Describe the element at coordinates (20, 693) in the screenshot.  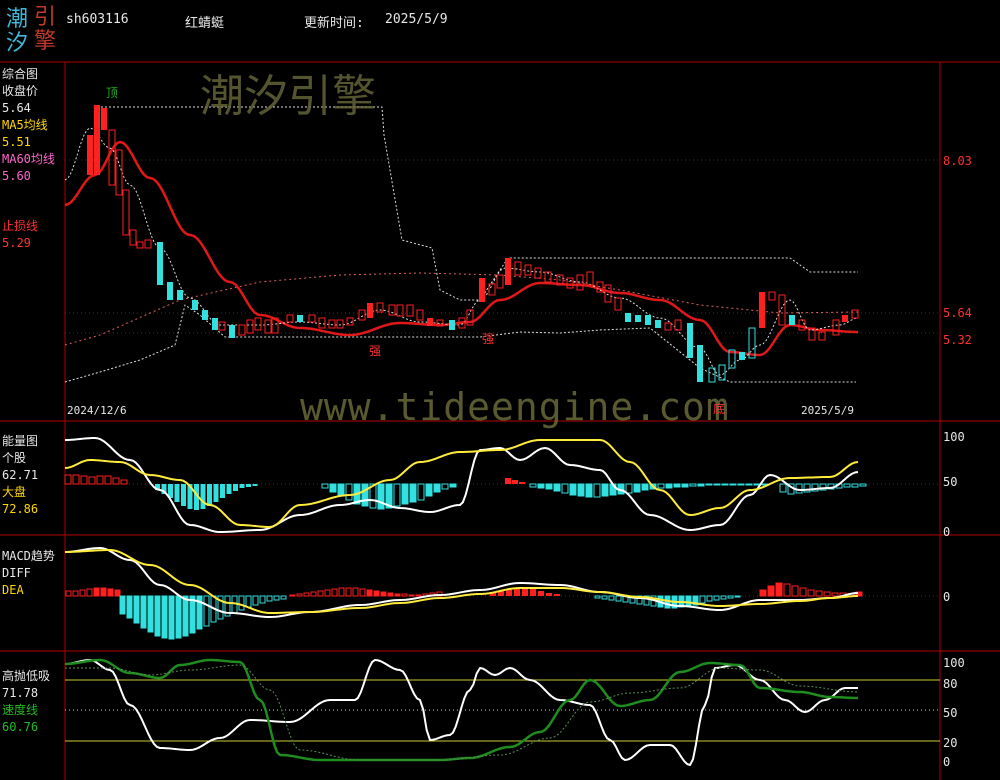
I see `kdj-value: 71.78` at that location.